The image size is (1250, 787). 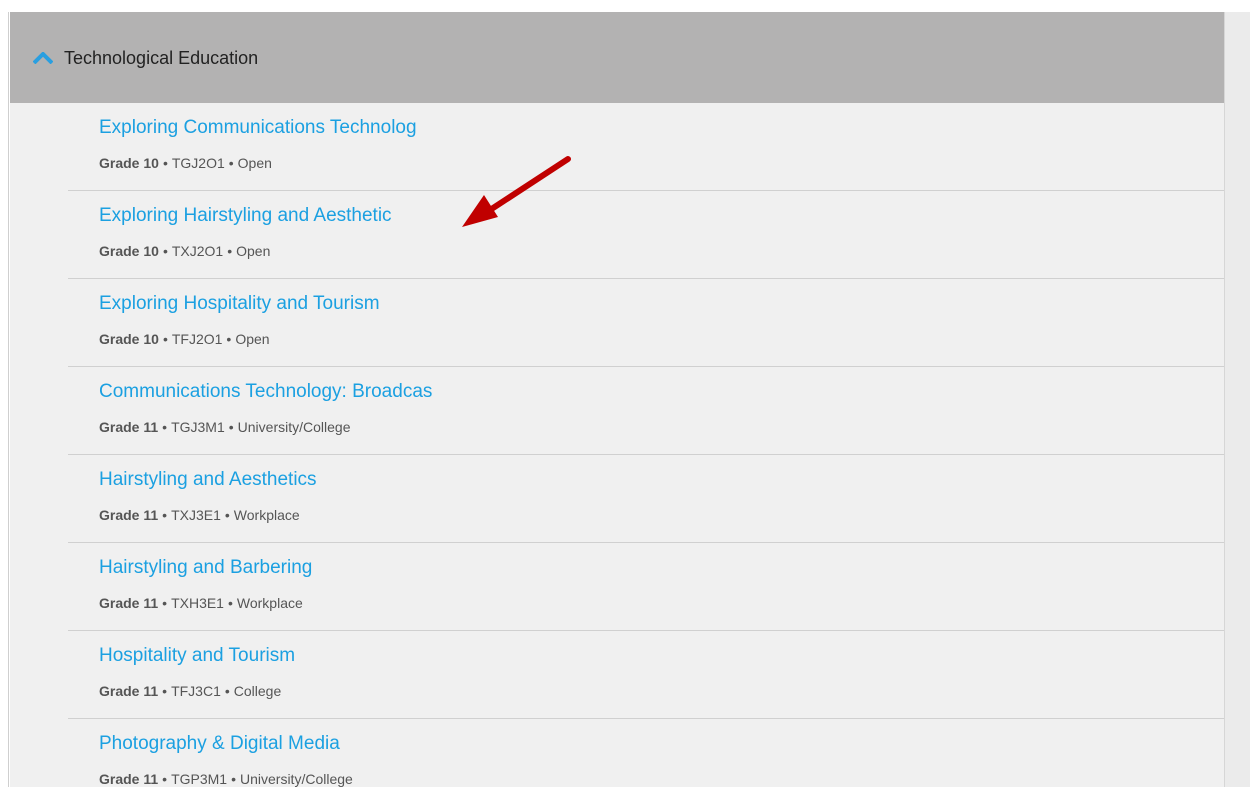 I want to click on course-code: TGP3M1, so click(x=199, y=779).